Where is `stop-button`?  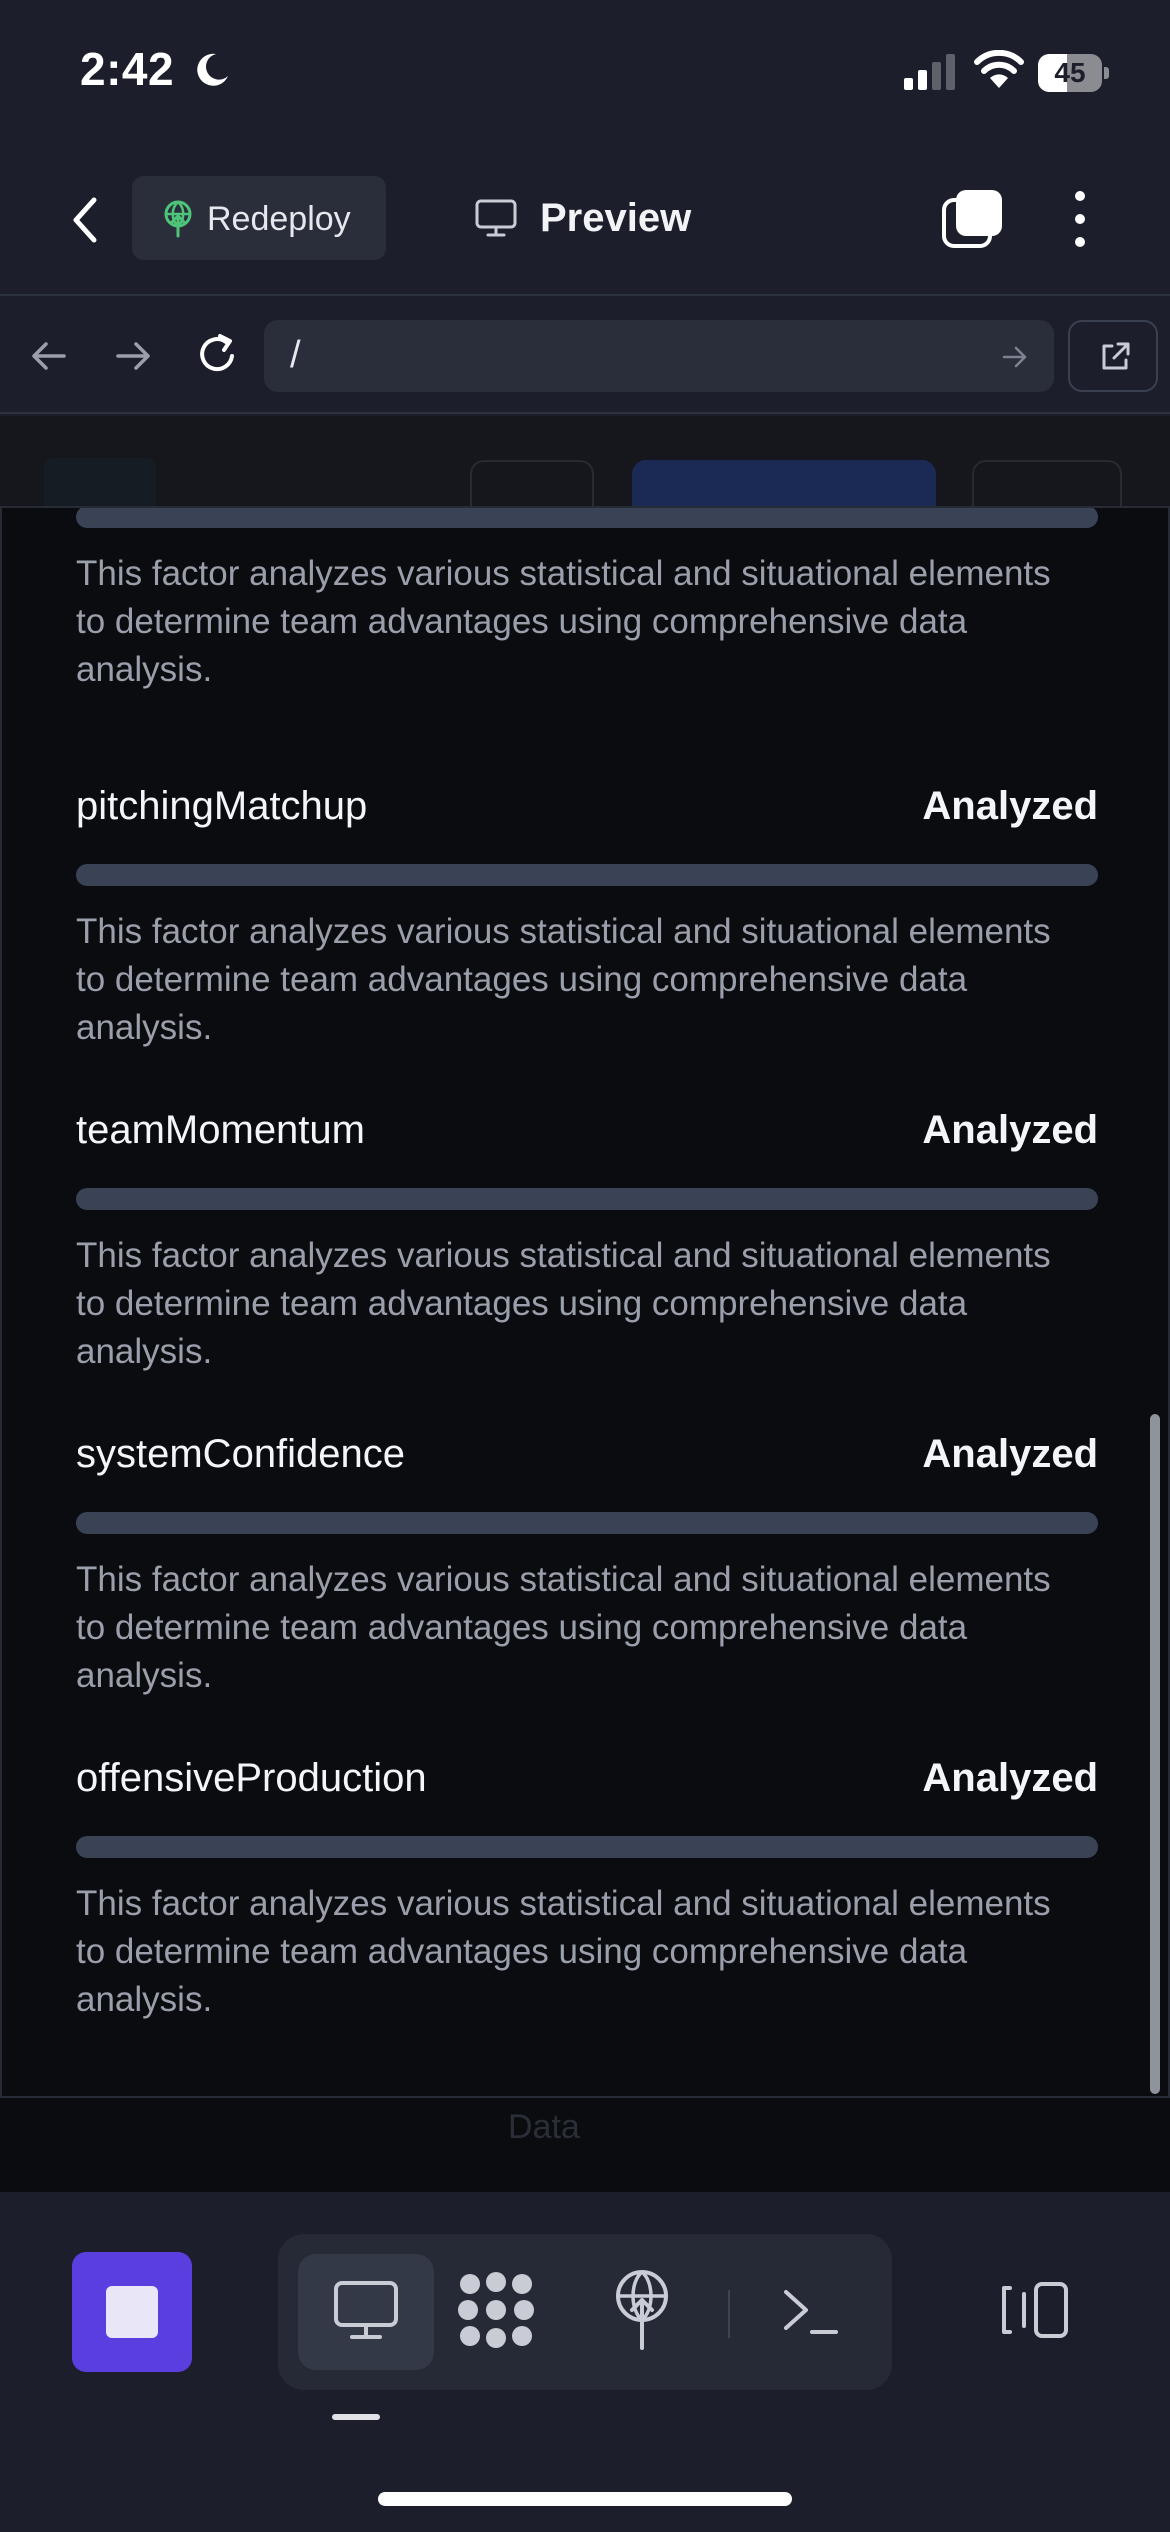
stop-button is located at coordinates (132, 2312).